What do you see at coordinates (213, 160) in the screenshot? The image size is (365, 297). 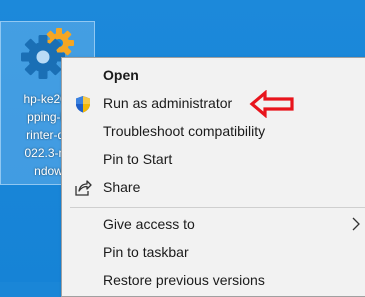 I see `menu-item-pin-to-start: Pin to Start` at bounding box center [213, 160].